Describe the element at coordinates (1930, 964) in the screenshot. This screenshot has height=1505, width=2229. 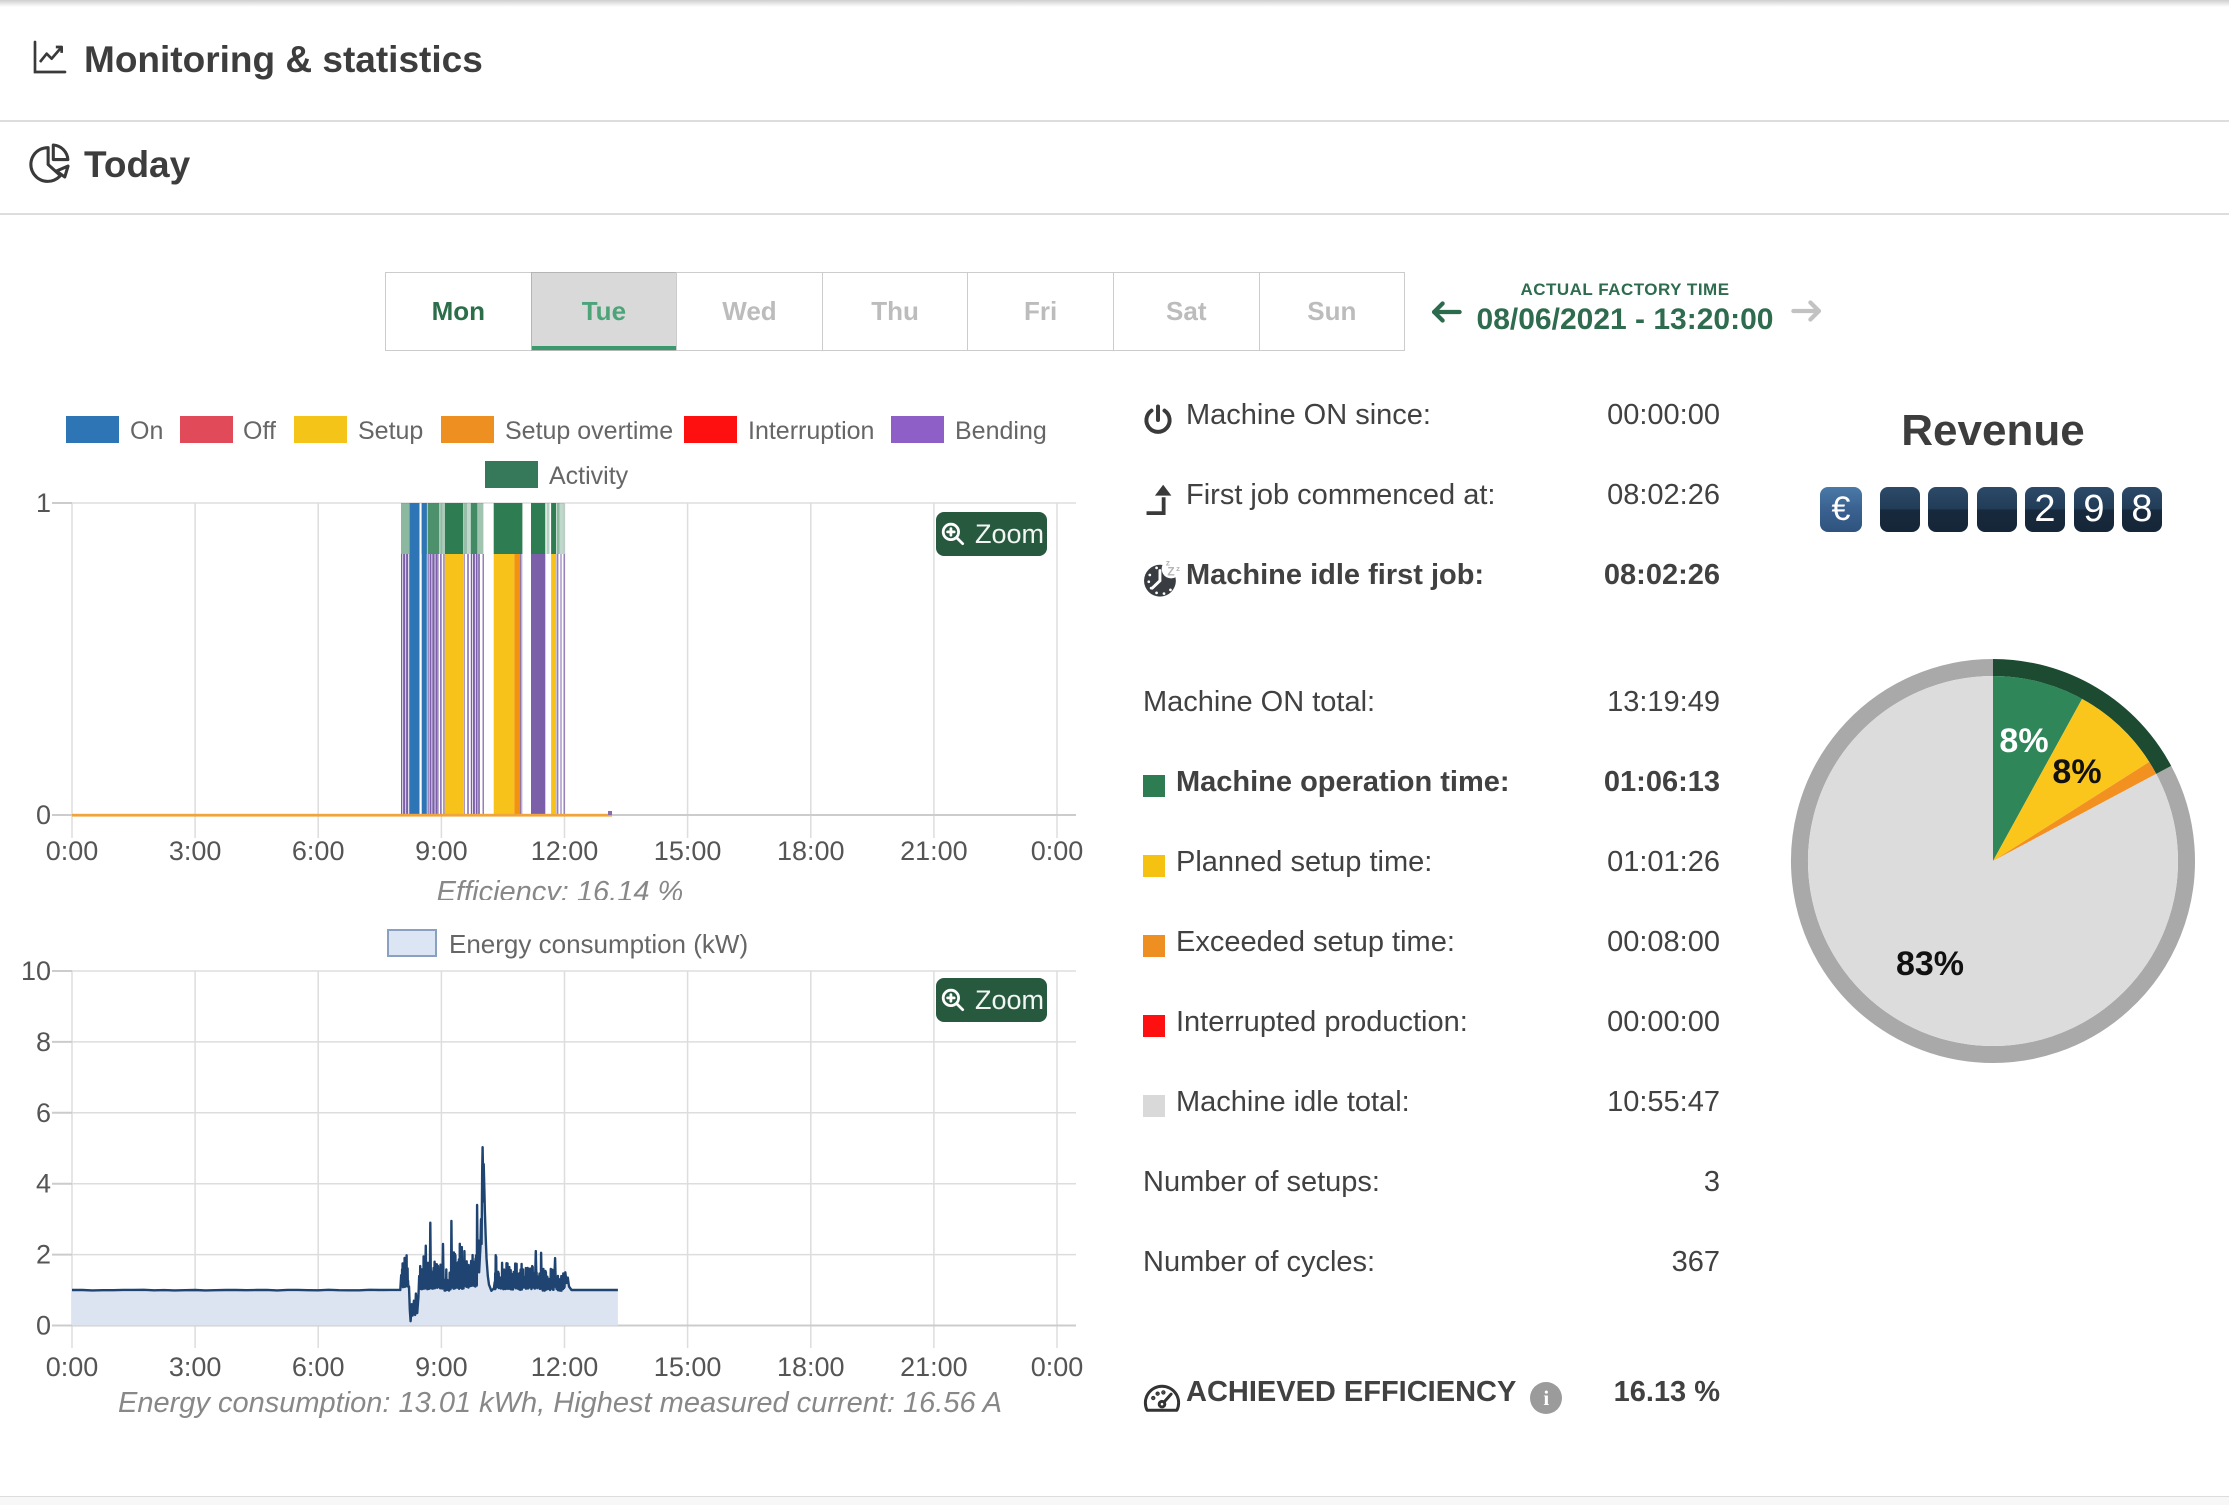
I see `svg-text: 83%` at that location.